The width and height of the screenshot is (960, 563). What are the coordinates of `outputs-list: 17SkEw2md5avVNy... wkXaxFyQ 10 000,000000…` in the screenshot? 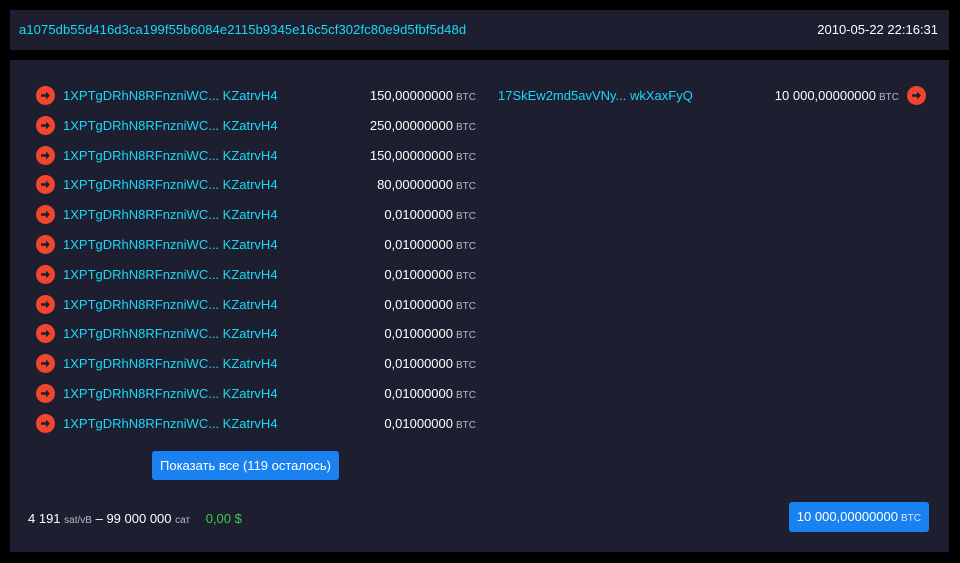 It's located at (712, 99).